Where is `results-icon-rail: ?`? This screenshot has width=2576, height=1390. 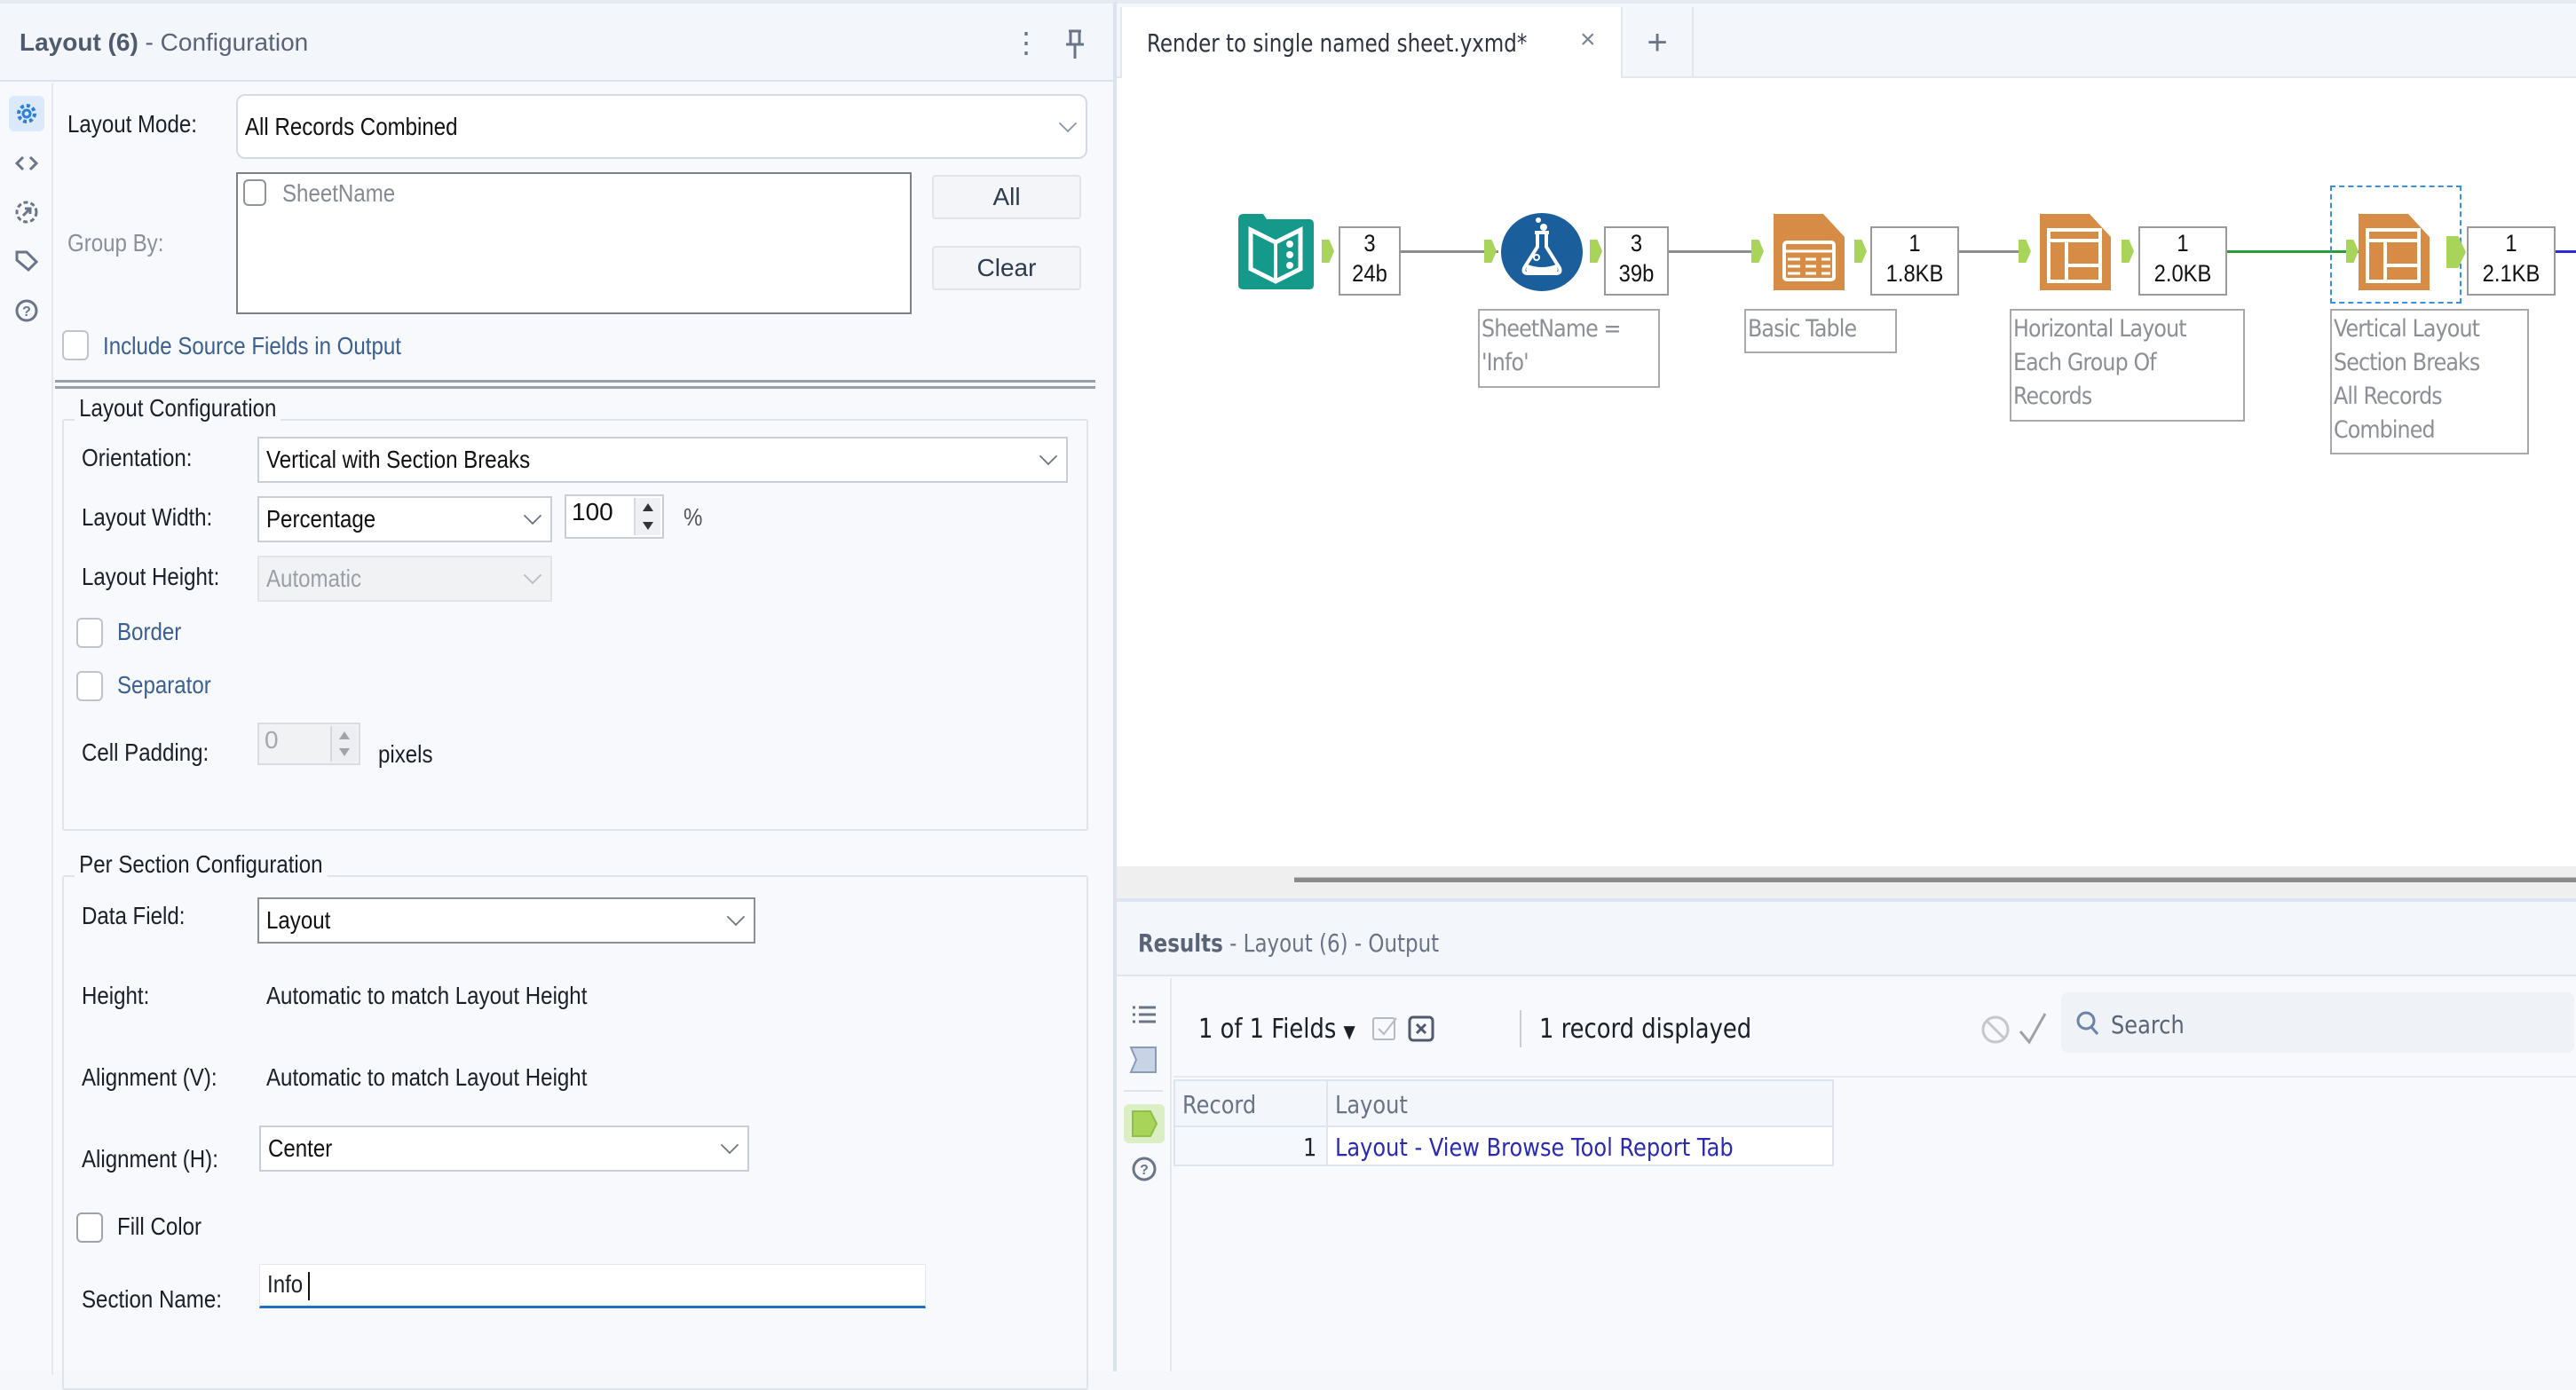 results-icon-rail: ? is located at coordinates (1144, 1174).